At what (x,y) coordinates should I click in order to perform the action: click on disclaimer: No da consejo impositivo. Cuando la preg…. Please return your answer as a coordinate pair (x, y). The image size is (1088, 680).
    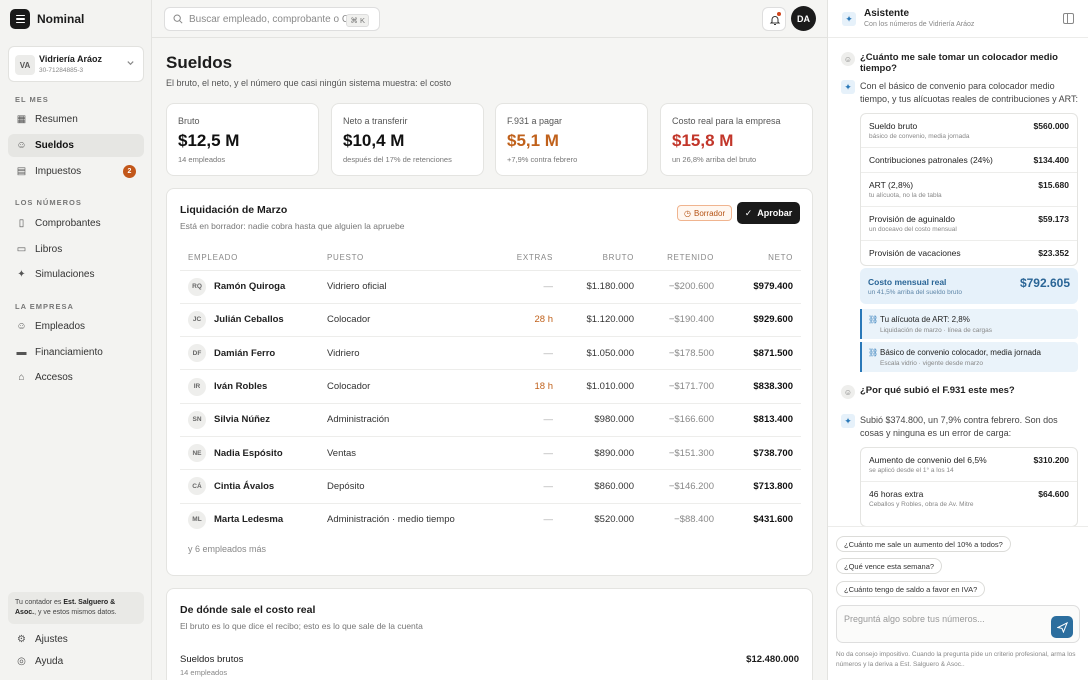
    Looking at the image, I should click on (956, 659).